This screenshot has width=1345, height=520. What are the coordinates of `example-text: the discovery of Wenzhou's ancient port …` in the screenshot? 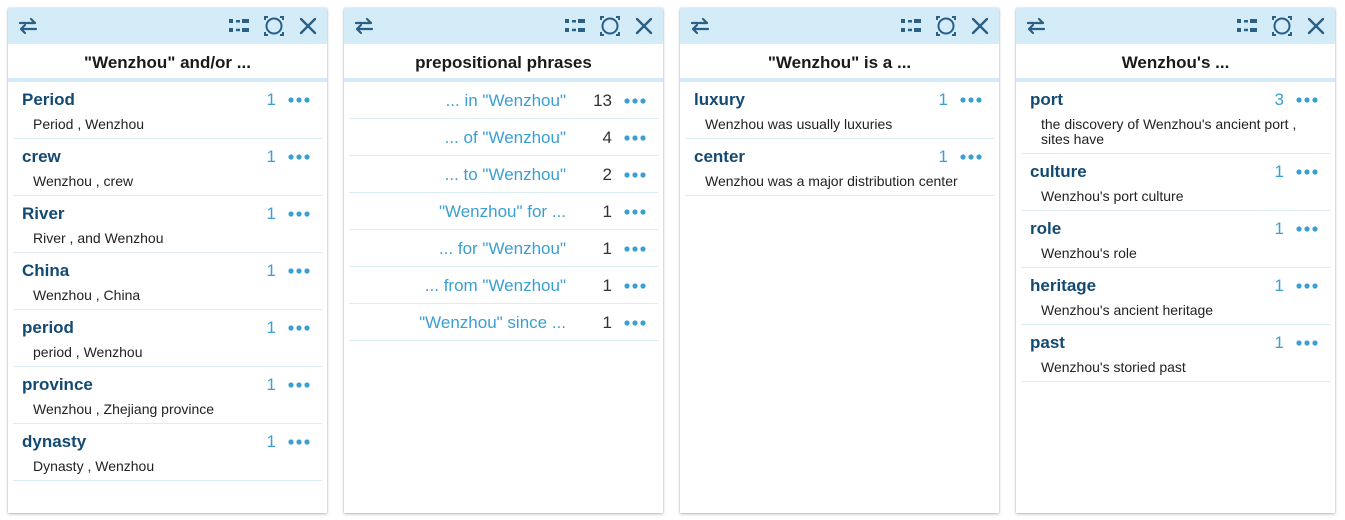 It's located at (1169, 131).